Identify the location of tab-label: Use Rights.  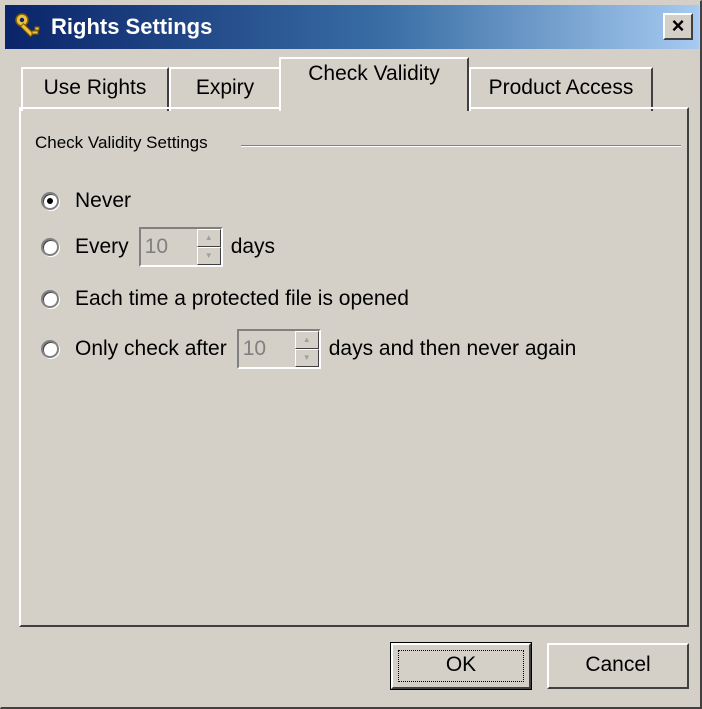
(95, 87).